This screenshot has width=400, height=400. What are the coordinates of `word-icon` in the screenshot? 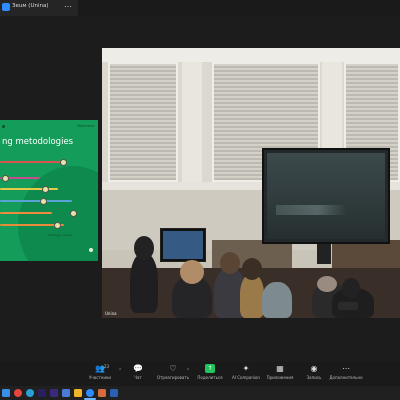 It's located at (114, 393).